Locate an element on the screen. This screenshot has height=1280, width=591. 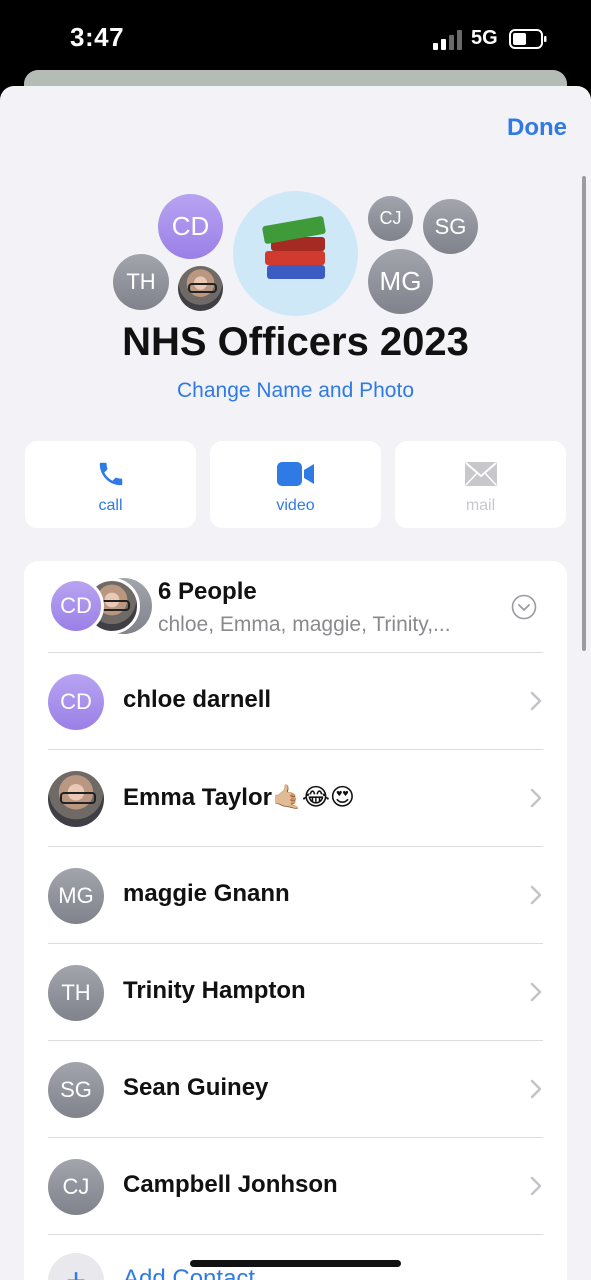
scrollbar is located at coordinates (584, 413).